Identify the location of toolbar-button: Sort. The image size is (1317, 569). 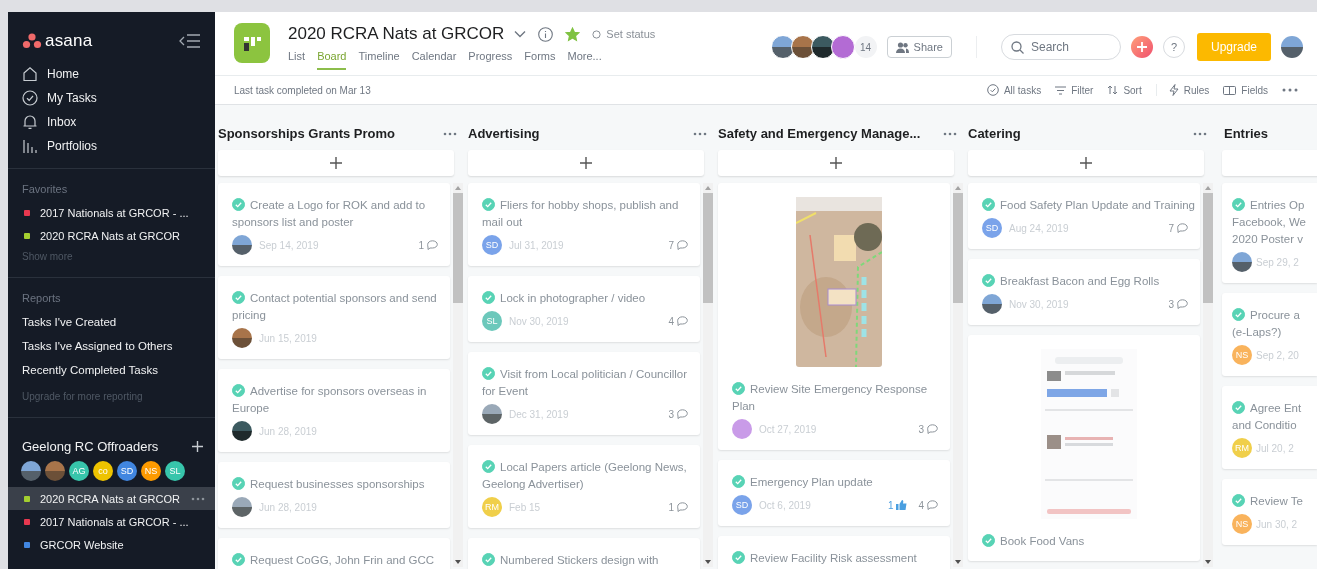
(1124, 90).